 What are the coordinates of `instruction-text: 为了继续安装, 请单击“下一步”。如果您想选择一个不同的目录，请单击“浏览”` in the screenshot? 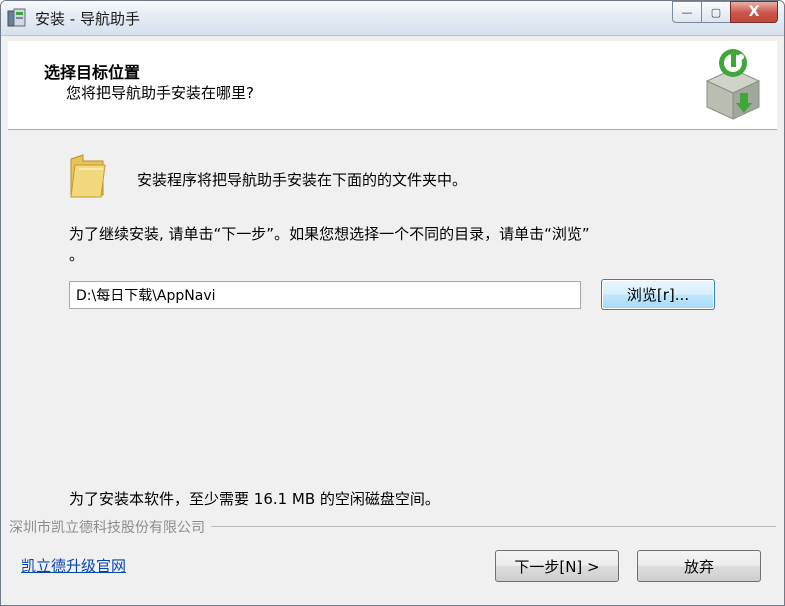 It's located at (329, 234).